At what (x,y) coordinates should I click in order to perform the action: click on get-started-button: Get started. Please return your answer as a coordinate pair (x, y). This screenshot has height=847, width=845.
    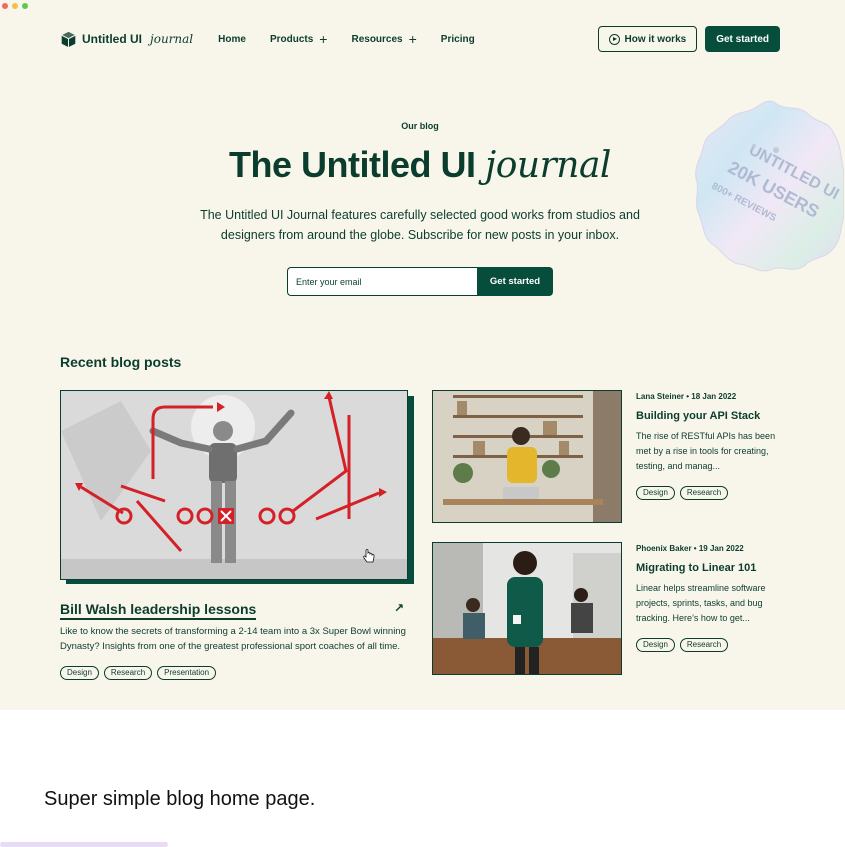
    Looking at the image, I should click on (742, 39).